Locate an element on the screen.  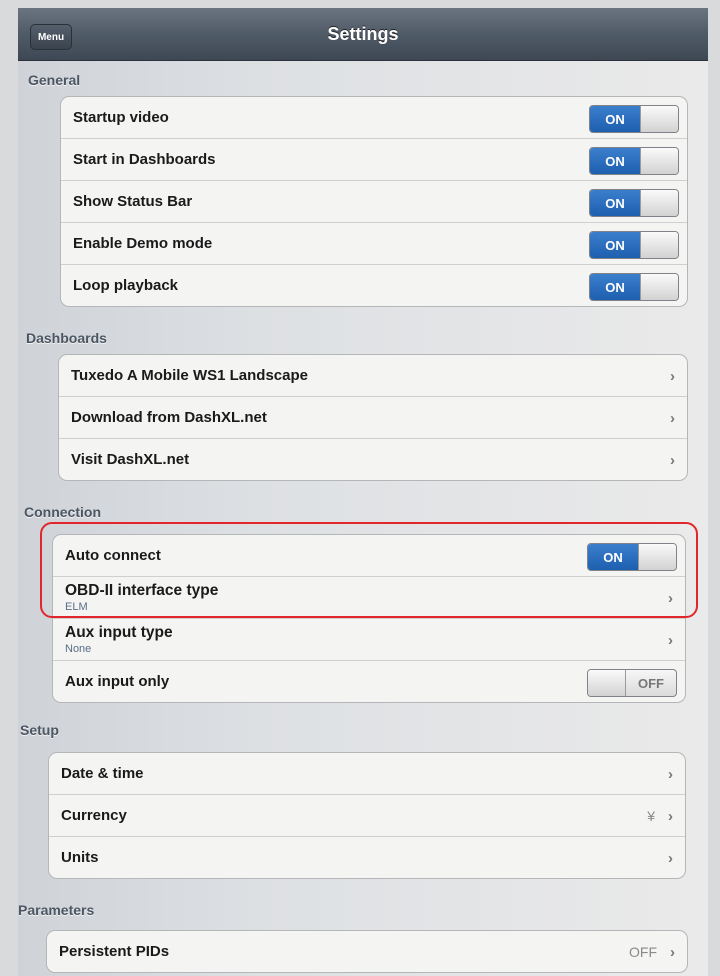
startup-video-toggle: ON is located at coordinates (634, 119).